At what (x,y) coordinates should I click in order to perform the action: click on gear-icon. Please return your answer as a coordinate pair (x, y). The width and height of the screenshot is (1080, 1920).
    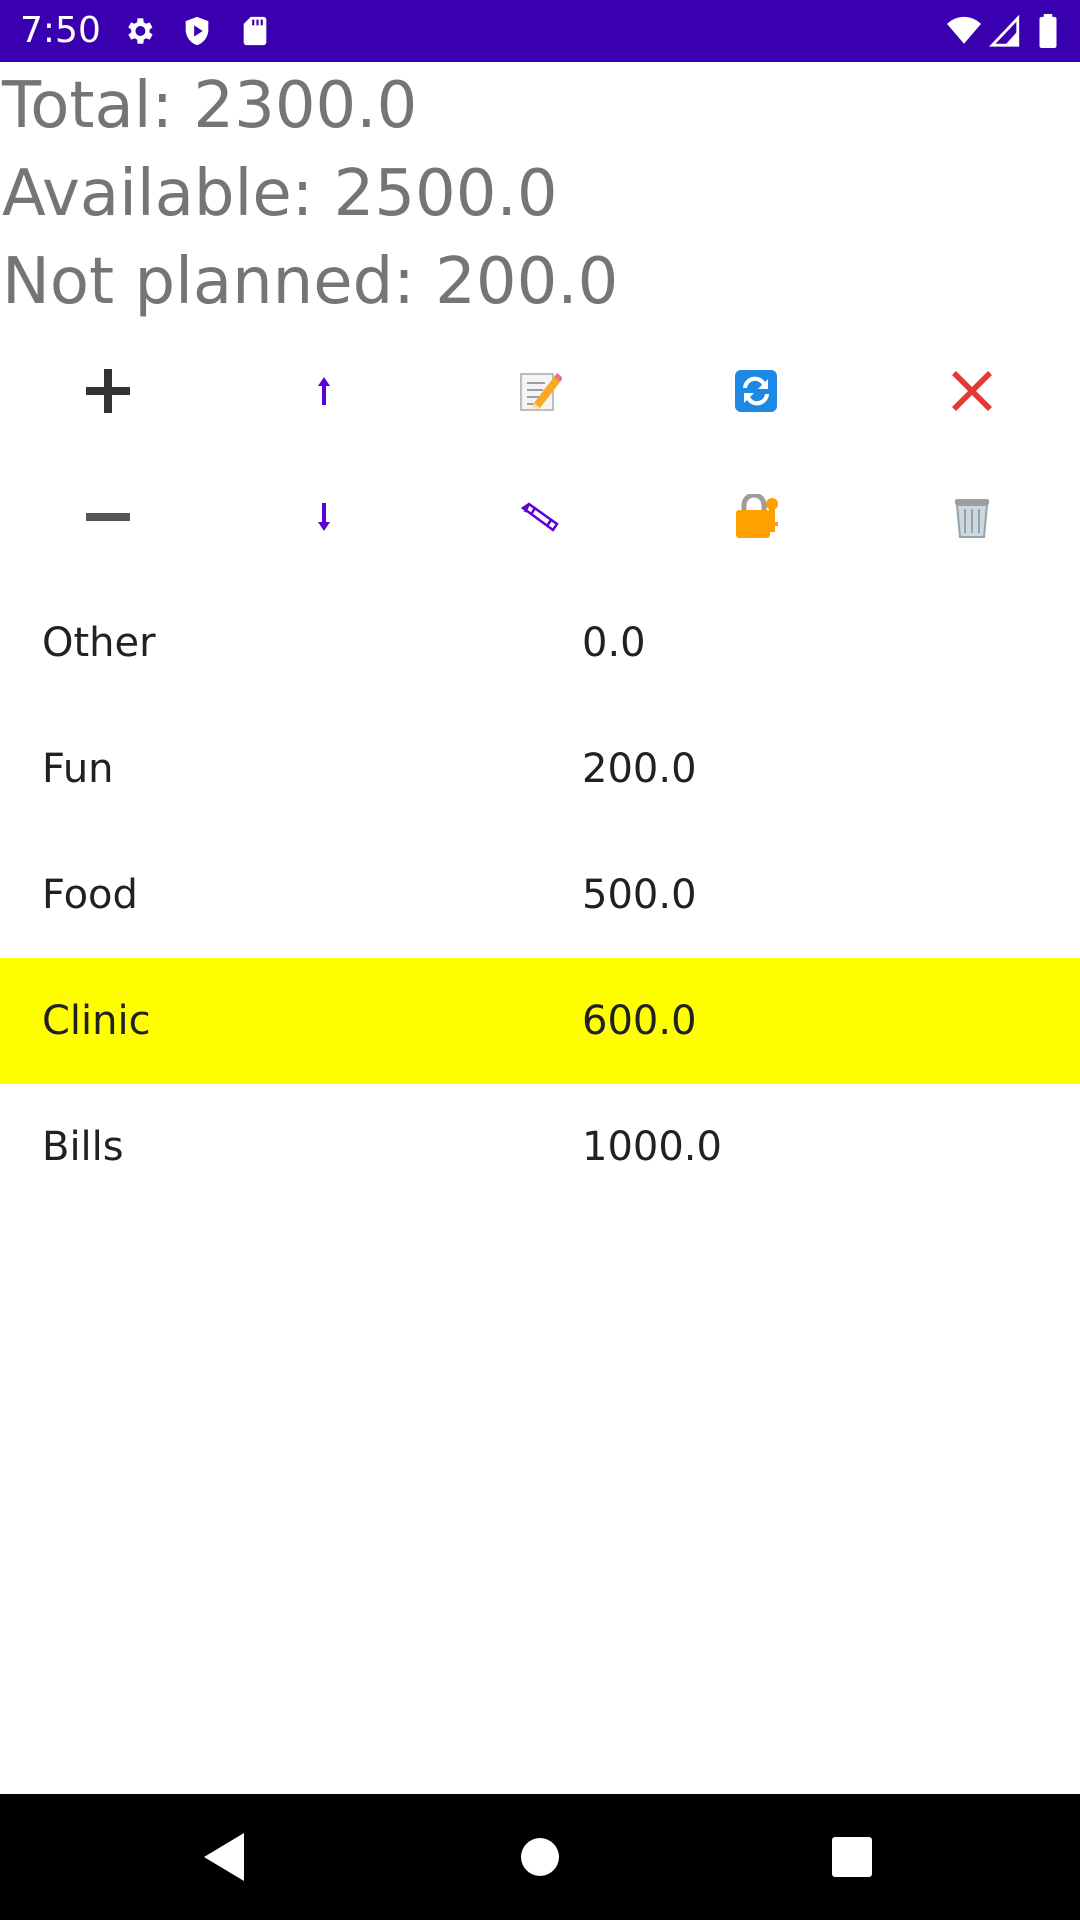
    Looking at the image, I should click on (139, 31).